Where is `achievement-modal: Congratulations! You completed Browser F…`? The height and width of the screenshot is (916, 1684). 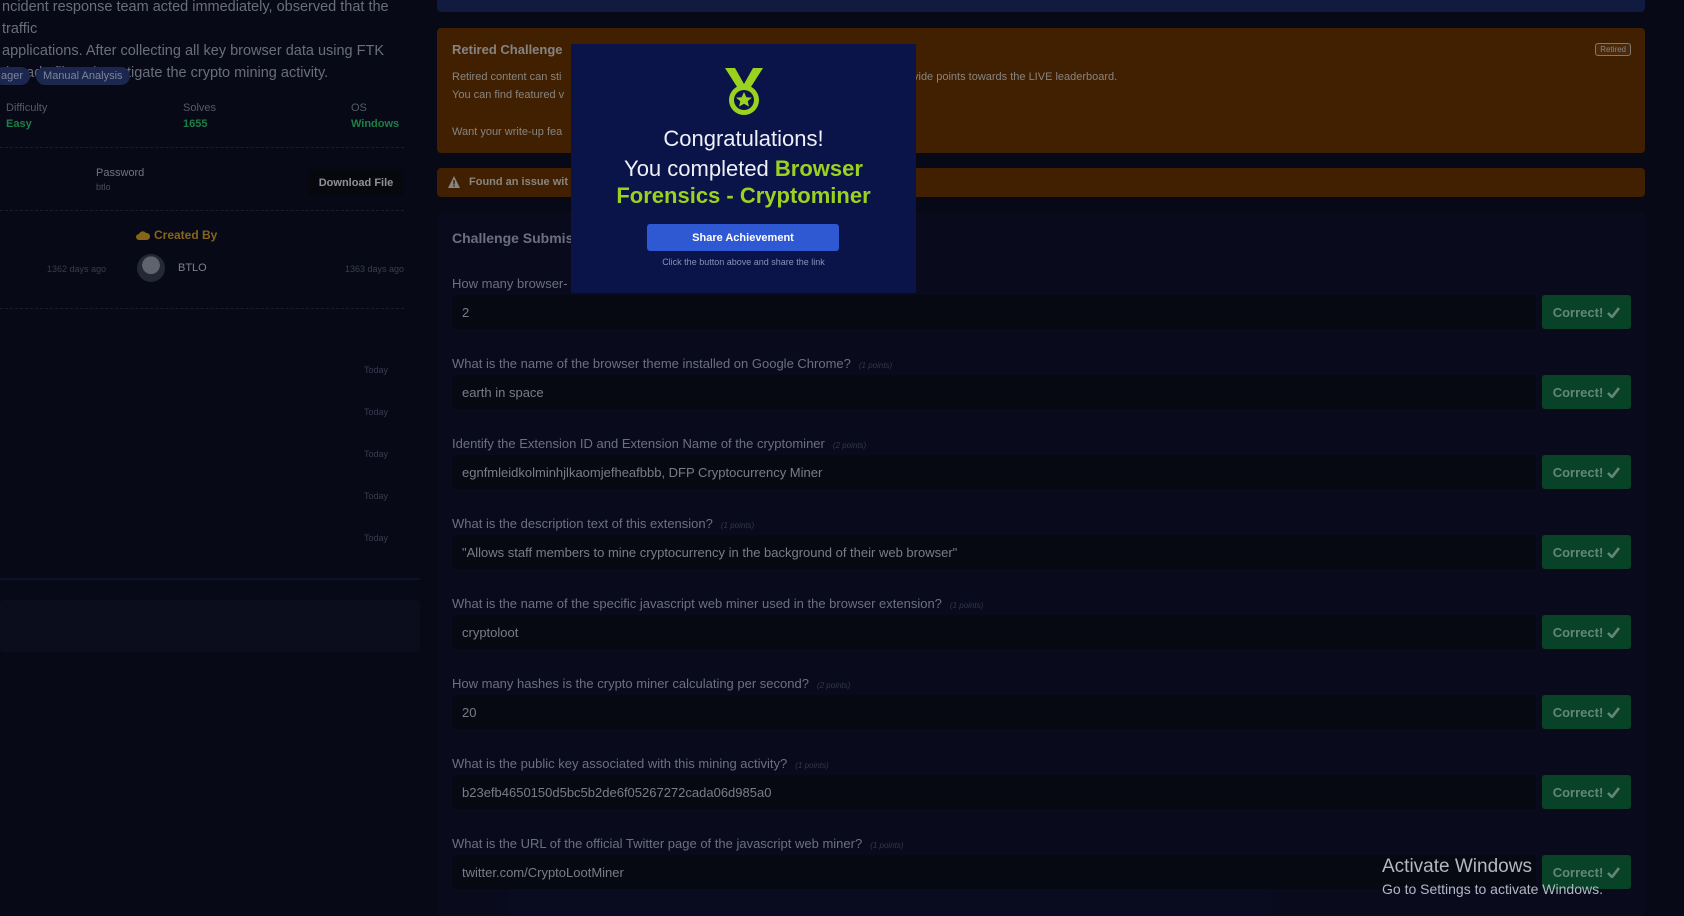 achievement-modal: Congratulations! You completed Browser F… is located at coordinates (743, 168).